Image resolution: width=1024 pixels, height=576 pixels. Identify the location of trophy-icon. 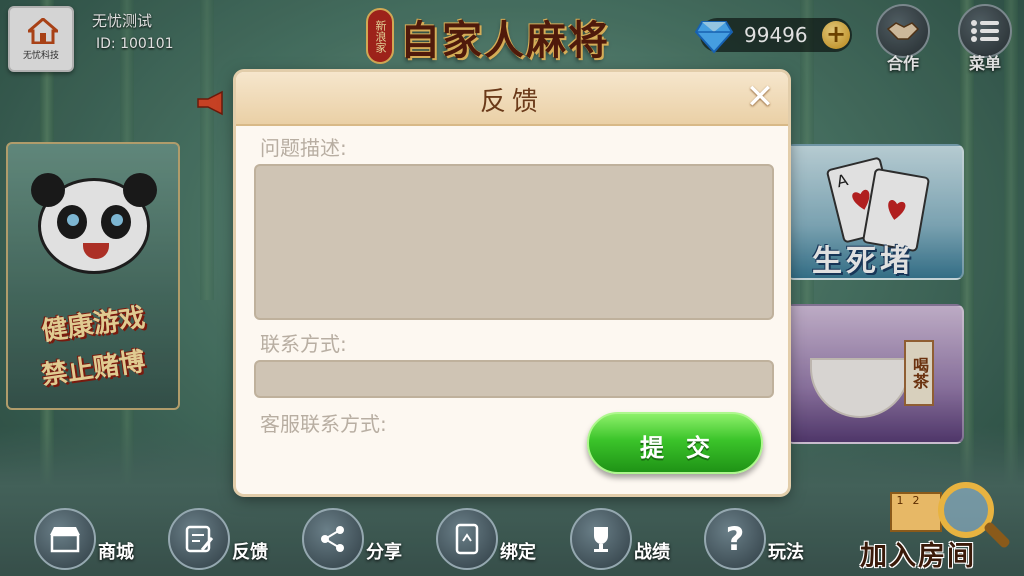
(601, 539).